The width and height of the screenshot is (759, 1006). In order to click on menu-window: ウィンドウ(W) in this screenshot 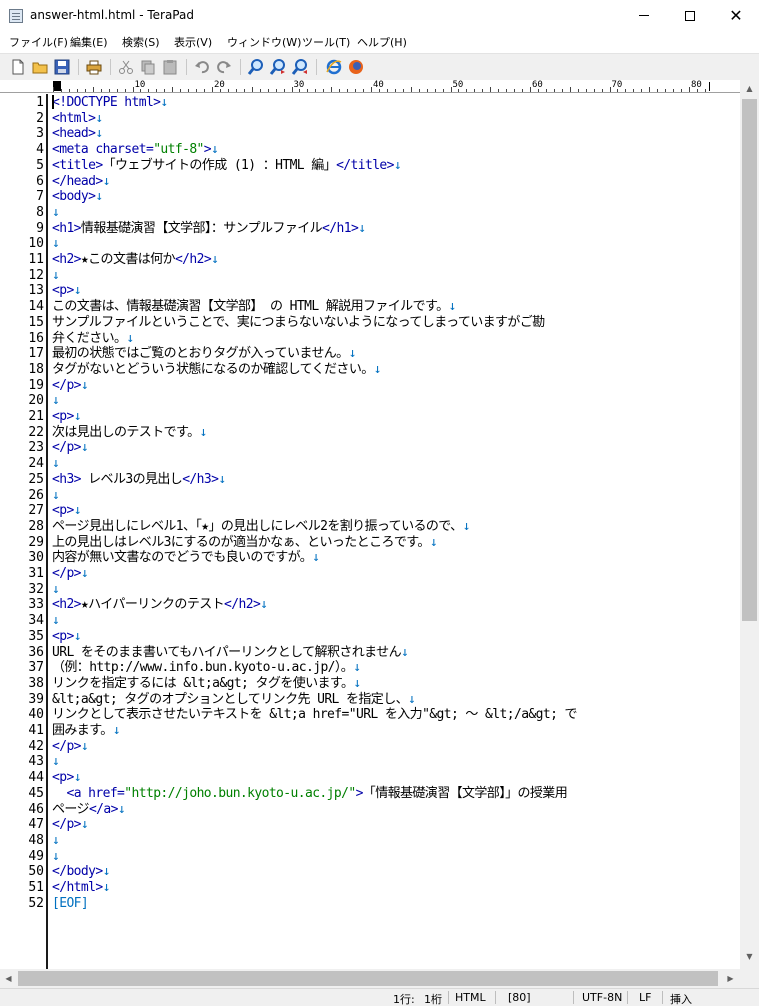, I will do `click(264, 42)`.